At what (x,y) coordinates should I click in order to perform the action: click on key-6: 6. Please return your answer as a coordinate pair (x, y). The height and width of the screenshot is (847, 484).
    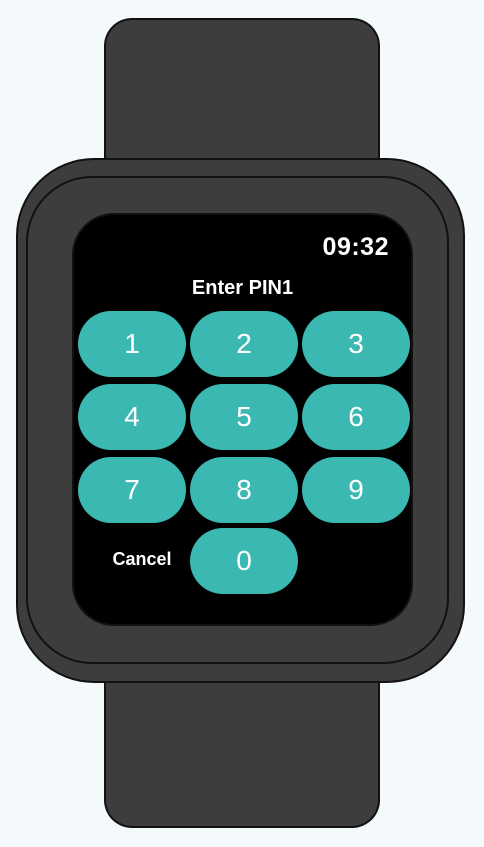
    Looking at the image, I should click on (356, 417).